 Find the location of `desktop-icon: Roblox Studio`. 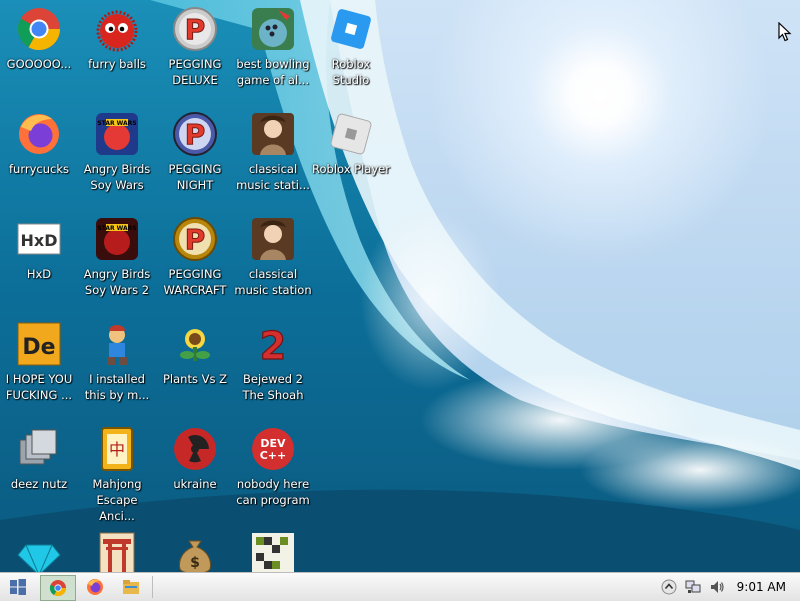

desktop-icon: Roblox Studio is located at coordinates (351, 47).